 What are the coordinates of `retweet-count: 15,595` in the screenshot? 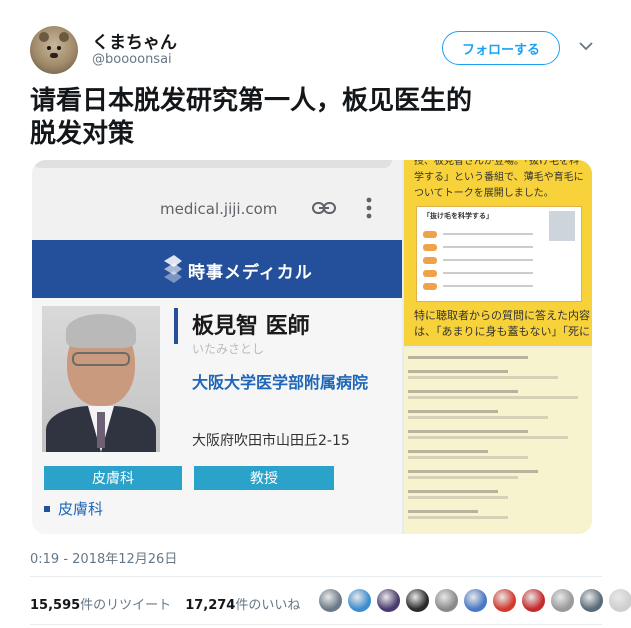 It's located at (55, 605).